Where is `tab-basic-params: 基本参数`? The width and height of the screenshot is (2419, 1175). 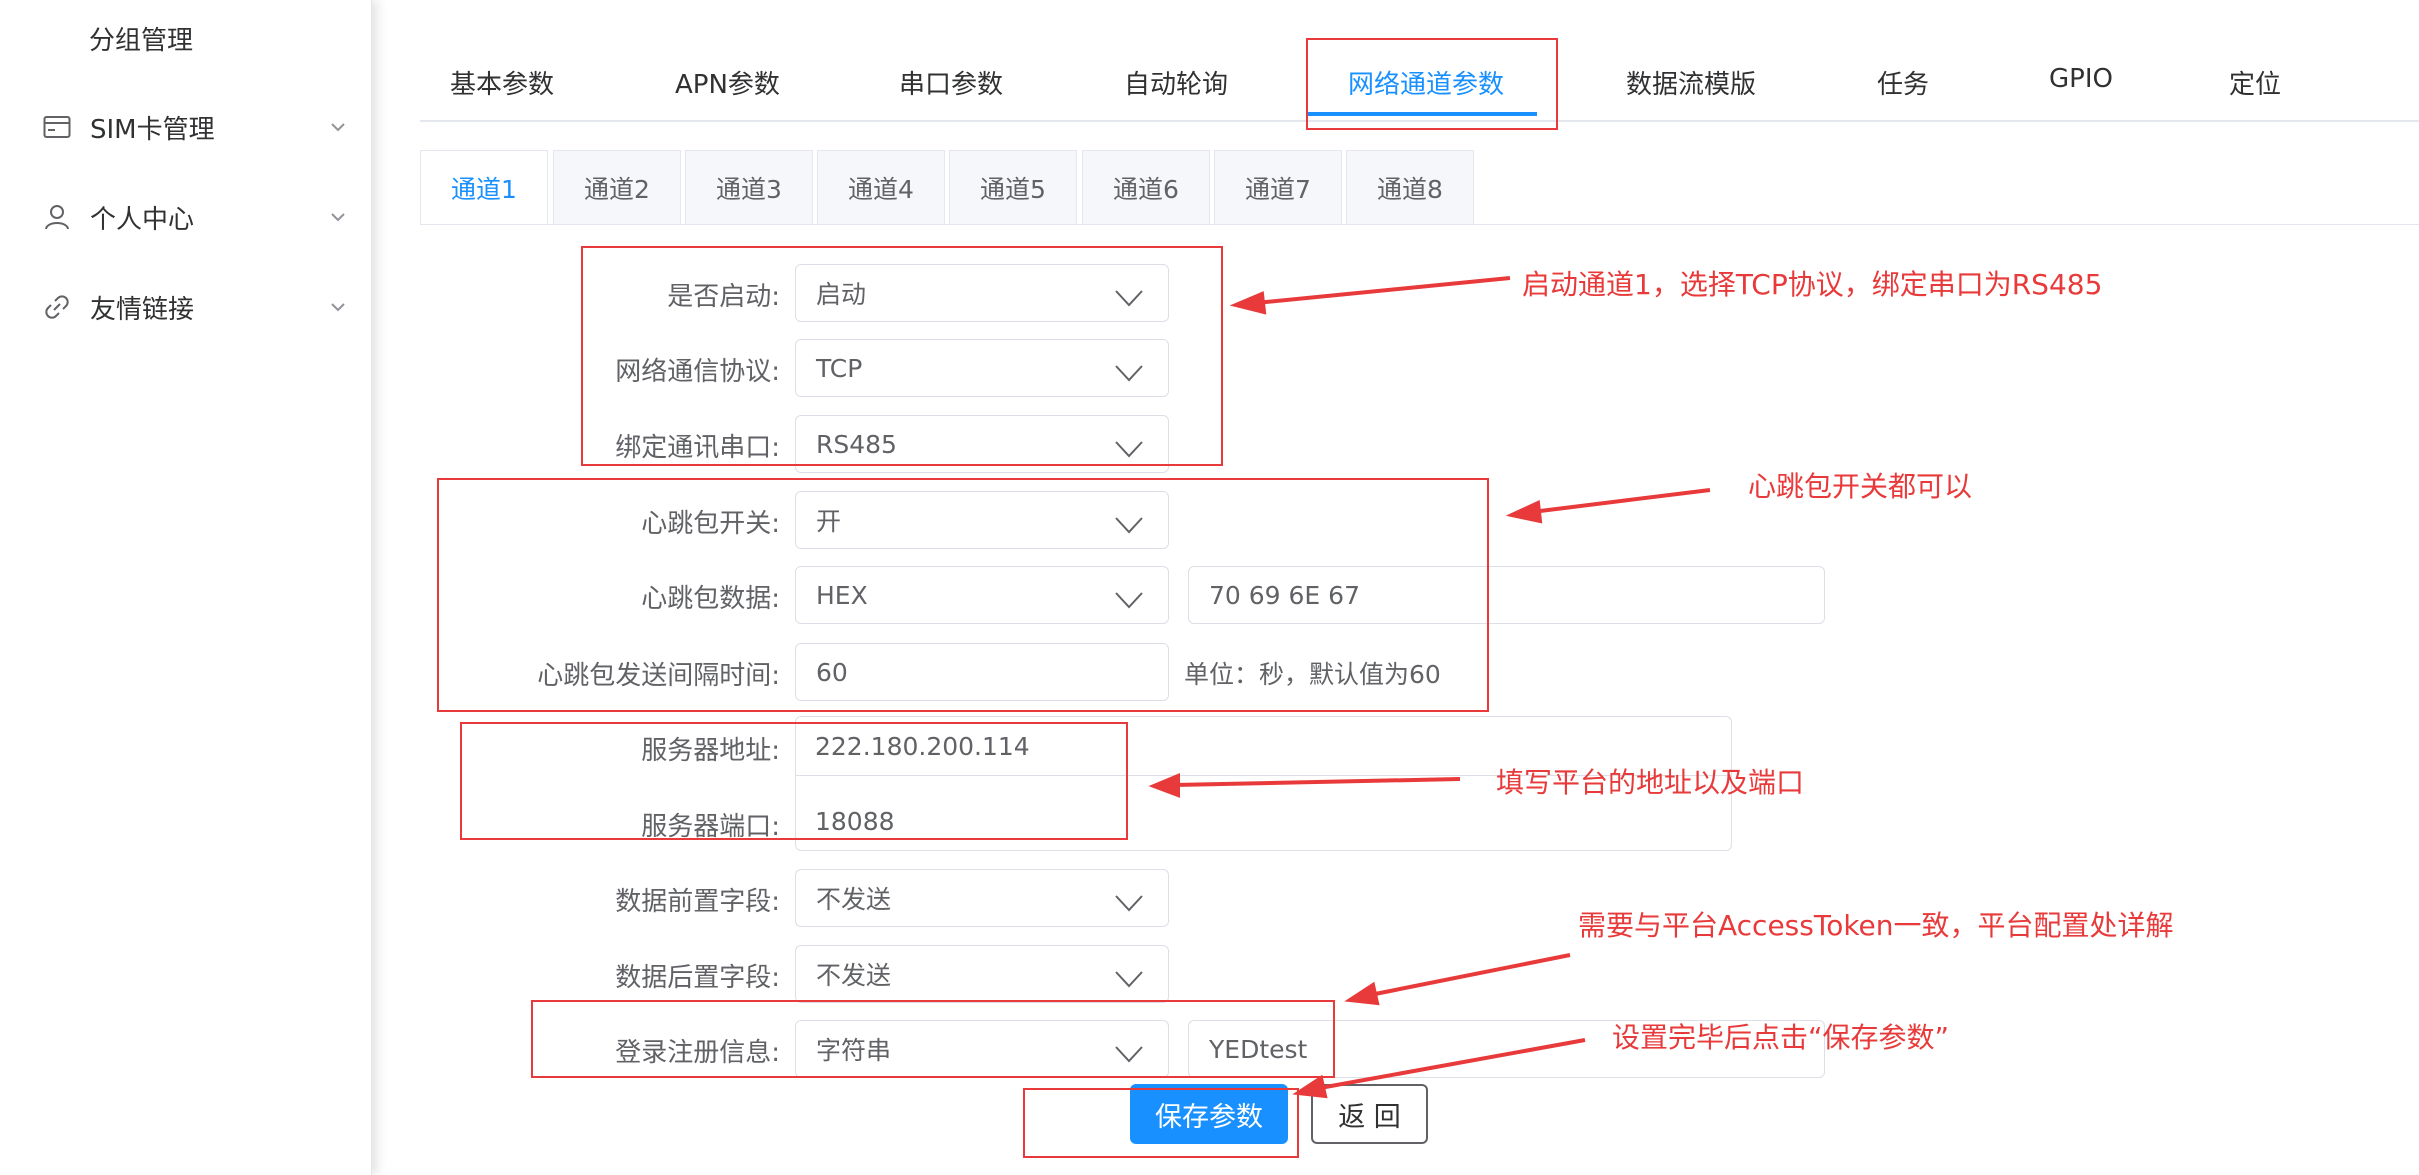
tab-basic-params: 基本参数 is located at coordinates (502, 82).